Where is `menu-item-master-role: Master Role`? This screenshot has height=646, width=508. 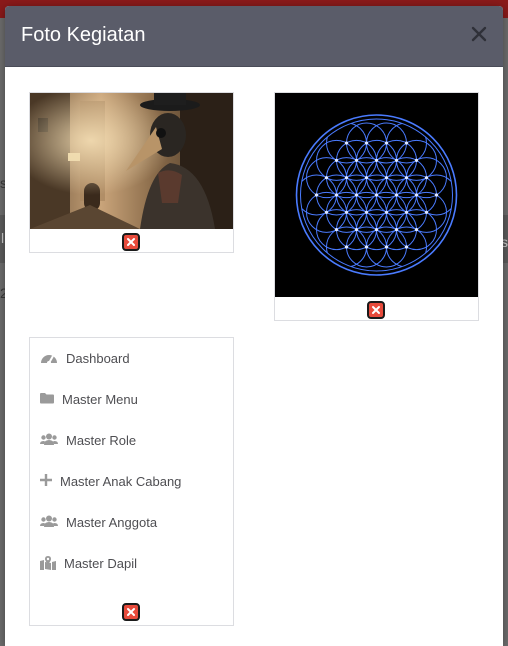
menu-item-master-role: Master Role is located at coordinates (88, 440).